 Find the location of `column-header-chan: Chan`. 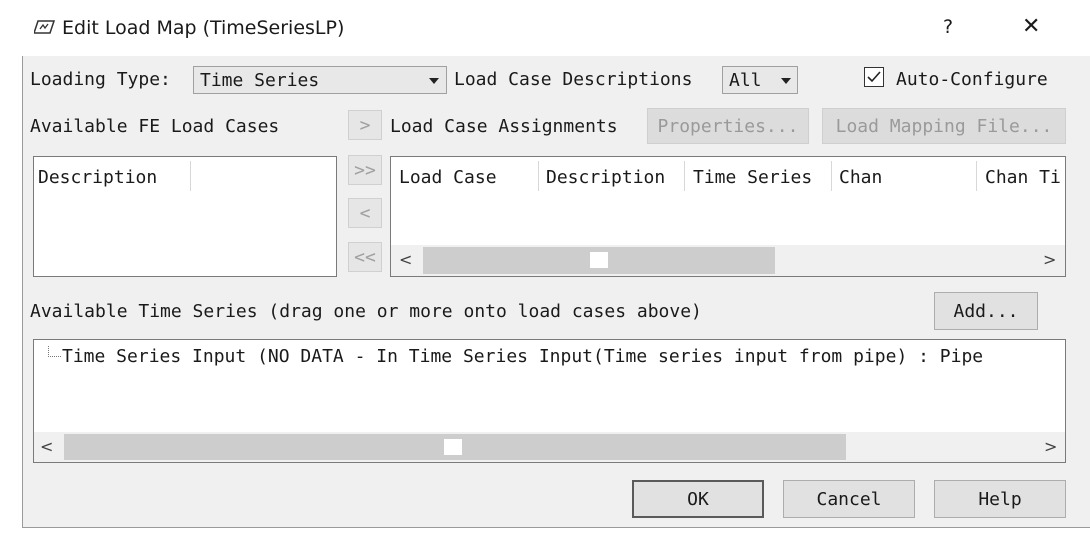

column-header-chan: Chan is located at coordinates (860, 177).